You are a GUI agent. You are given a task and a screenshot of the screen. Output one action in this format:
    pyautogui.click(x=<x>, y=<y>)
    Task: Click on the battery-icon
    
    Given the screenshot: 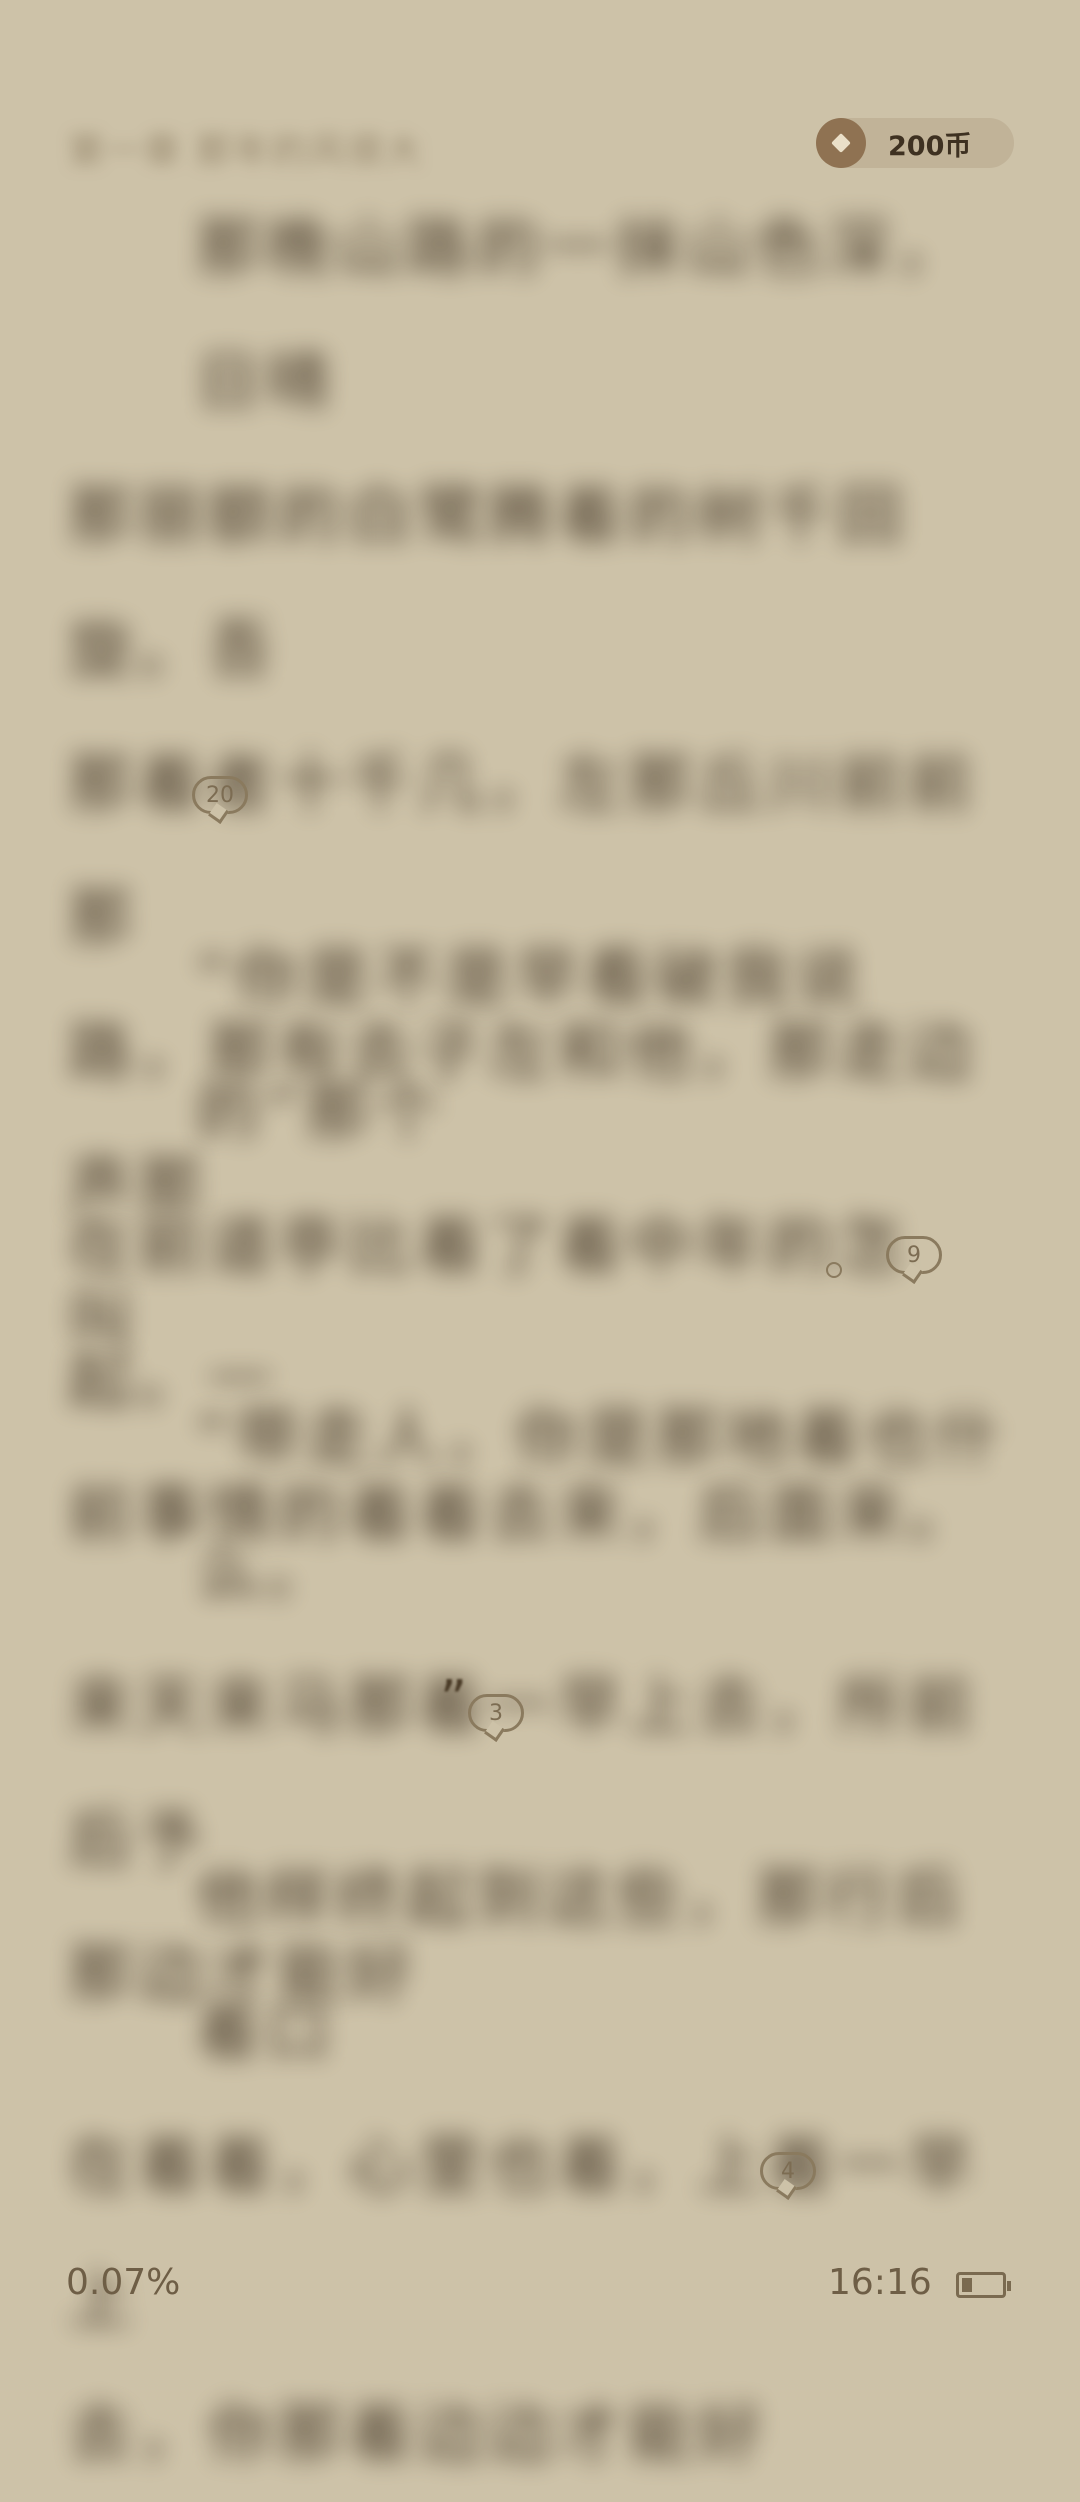 What is the action you would take?
    pyautogui.click(x=983, y=2285)
    